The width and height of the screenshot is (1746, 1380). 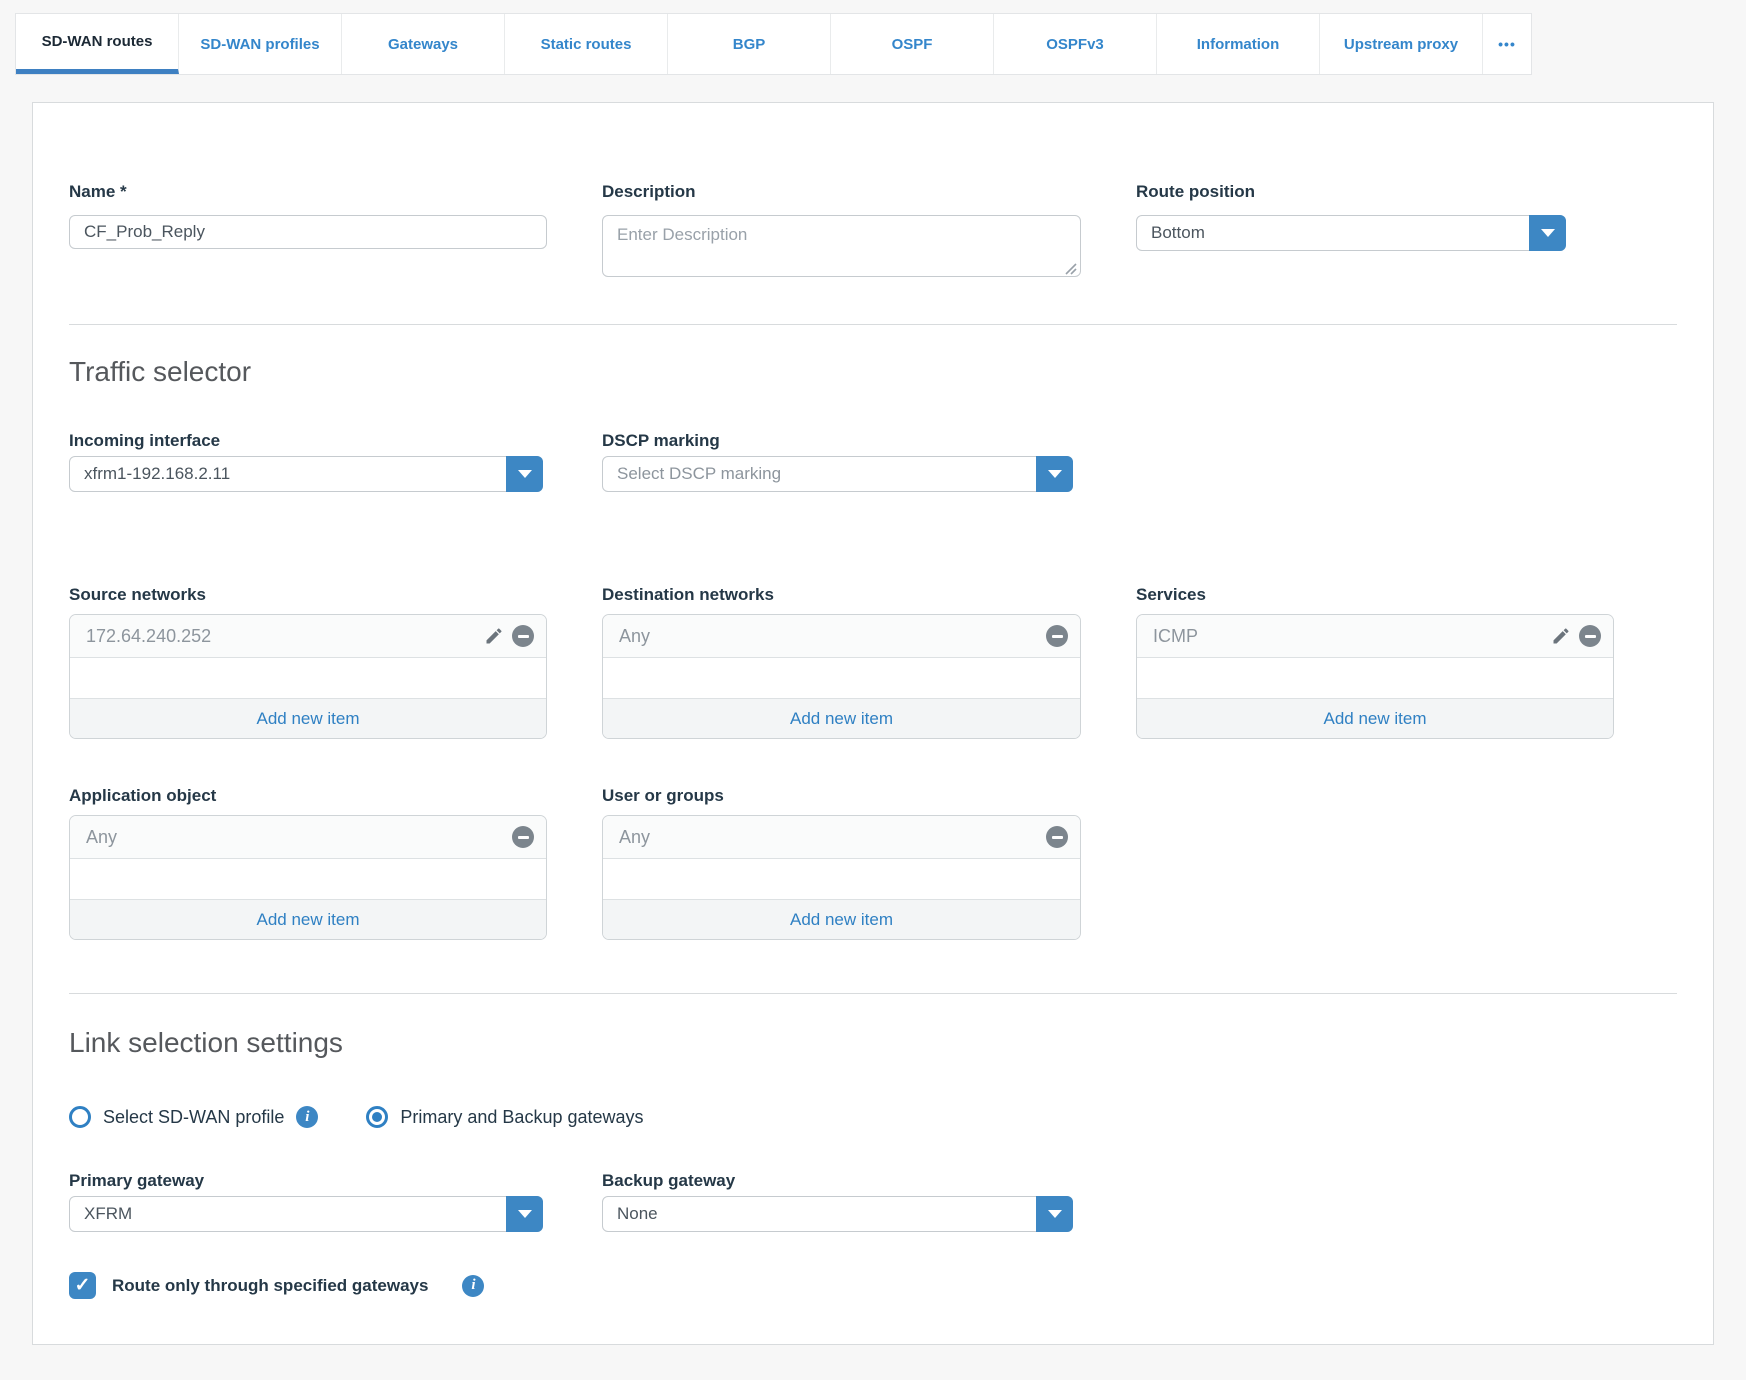 What do you see at coordinates (1401, 44) in the screenshot?
I see `tab-upstream-proxy: Upstream proxy` at bounding box center [1401, 44].